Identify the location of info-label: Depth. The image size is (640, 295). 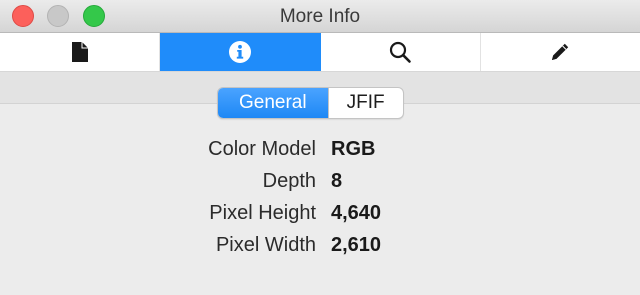
(289, 181).